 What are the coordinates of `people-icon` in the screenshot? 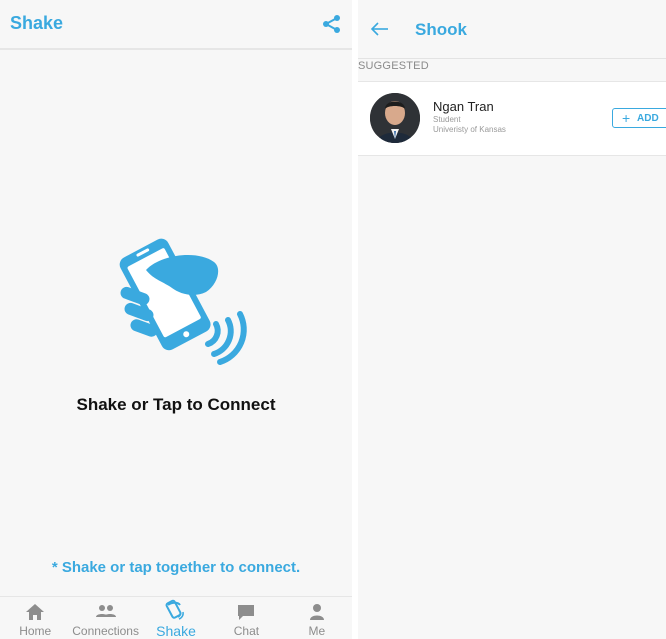 It's located at (105, 611).